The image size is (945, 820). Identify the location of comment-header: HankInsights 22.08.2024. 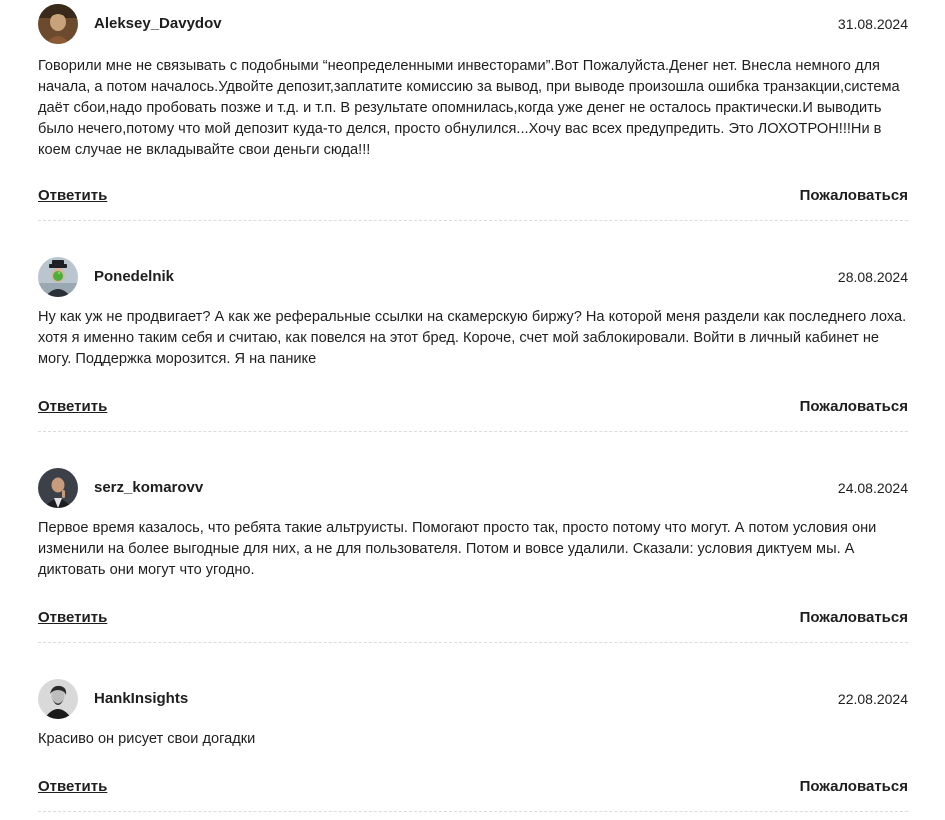
(473, 699).